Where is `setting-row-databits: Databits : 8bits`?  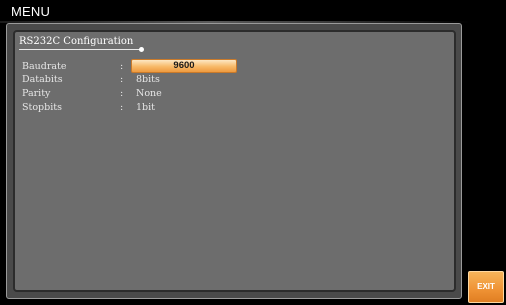
setting-row-databits: Databits : 8bits is located at coordinates (150, 81).